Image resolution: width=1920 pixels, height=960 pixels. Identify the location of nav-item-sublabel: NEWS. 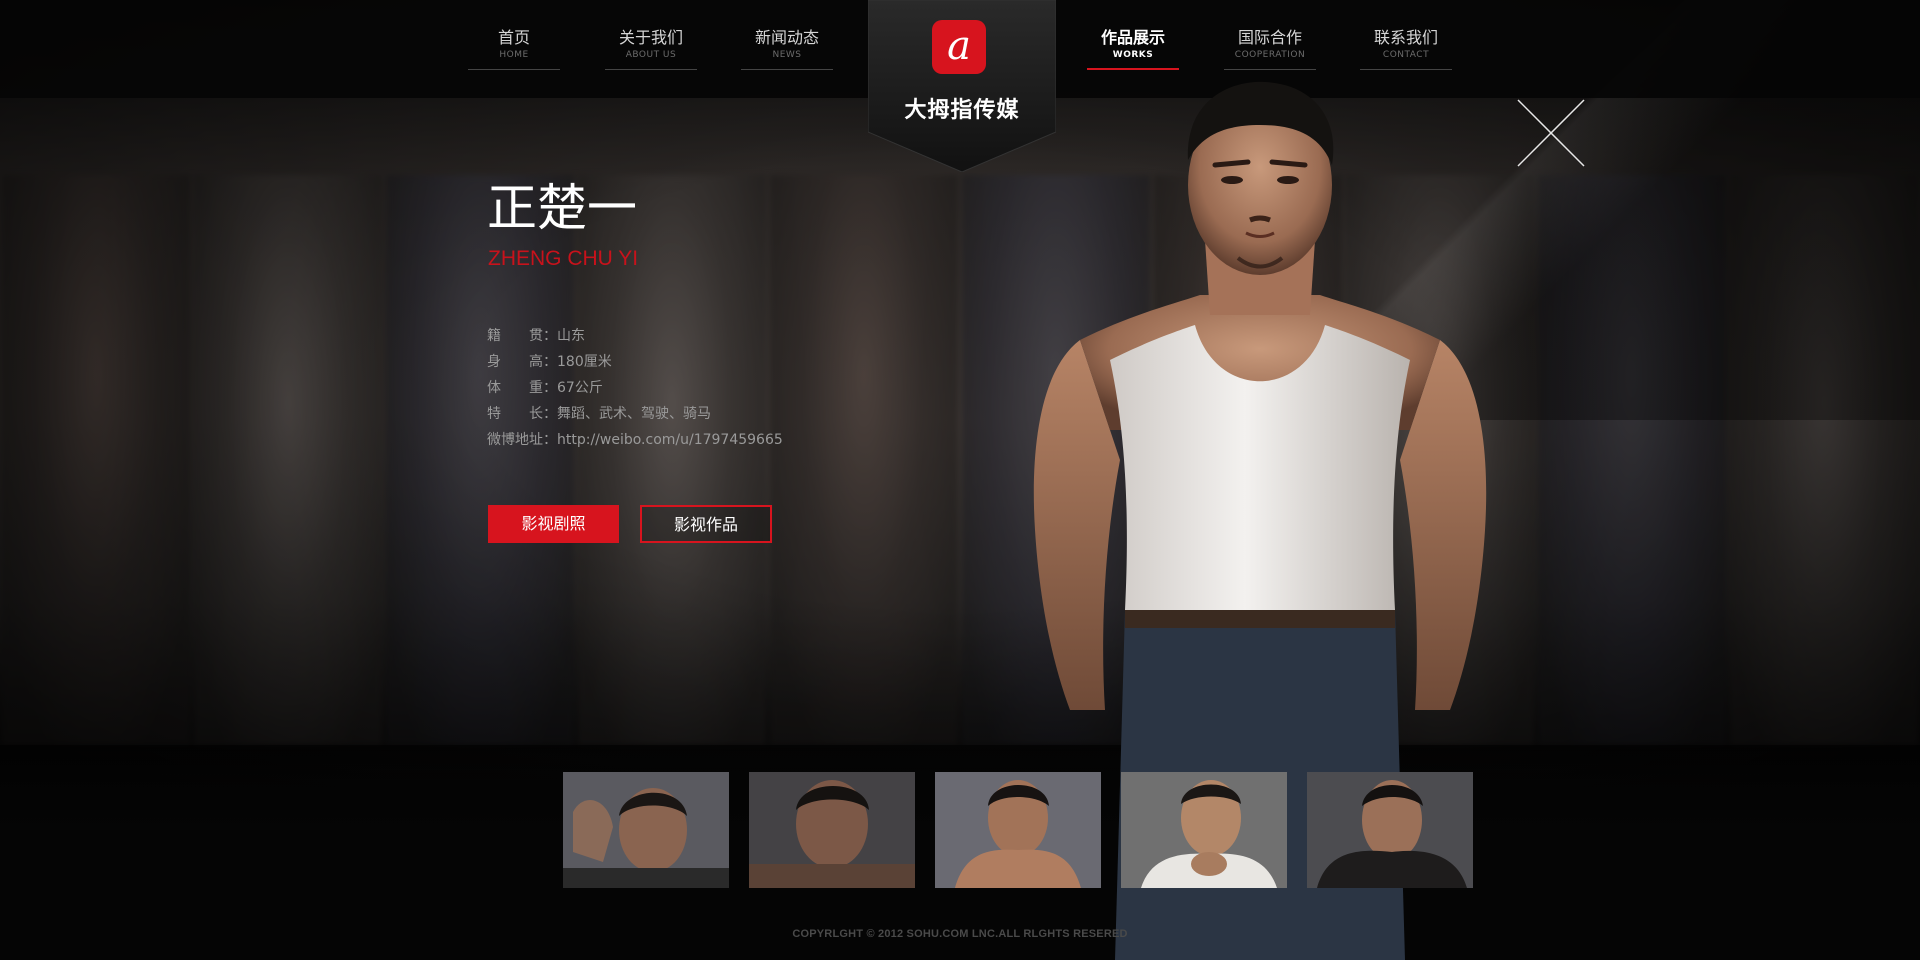
(787, 55).